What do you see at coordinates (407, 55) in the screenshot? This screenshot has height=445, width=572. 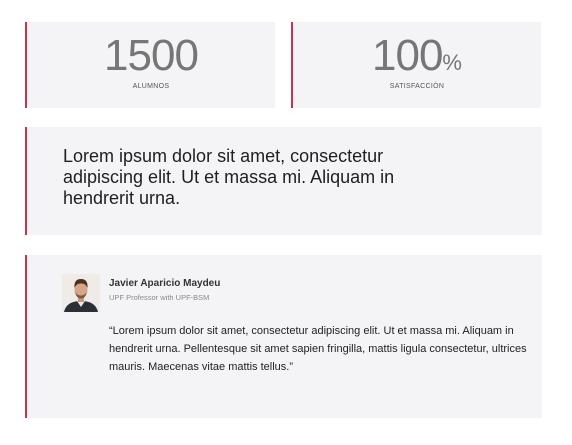 I see `stat-value: 100` at bounding box center [407, 55].